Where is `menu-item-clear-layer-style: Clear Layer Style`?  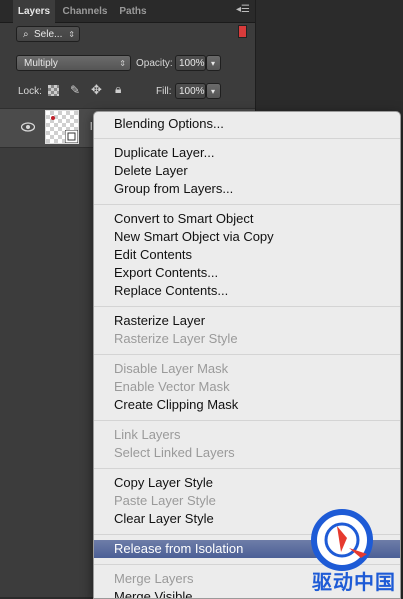 menu-item-clear-layer-style: Clear Layer Style is located at coordinates (164, 519).